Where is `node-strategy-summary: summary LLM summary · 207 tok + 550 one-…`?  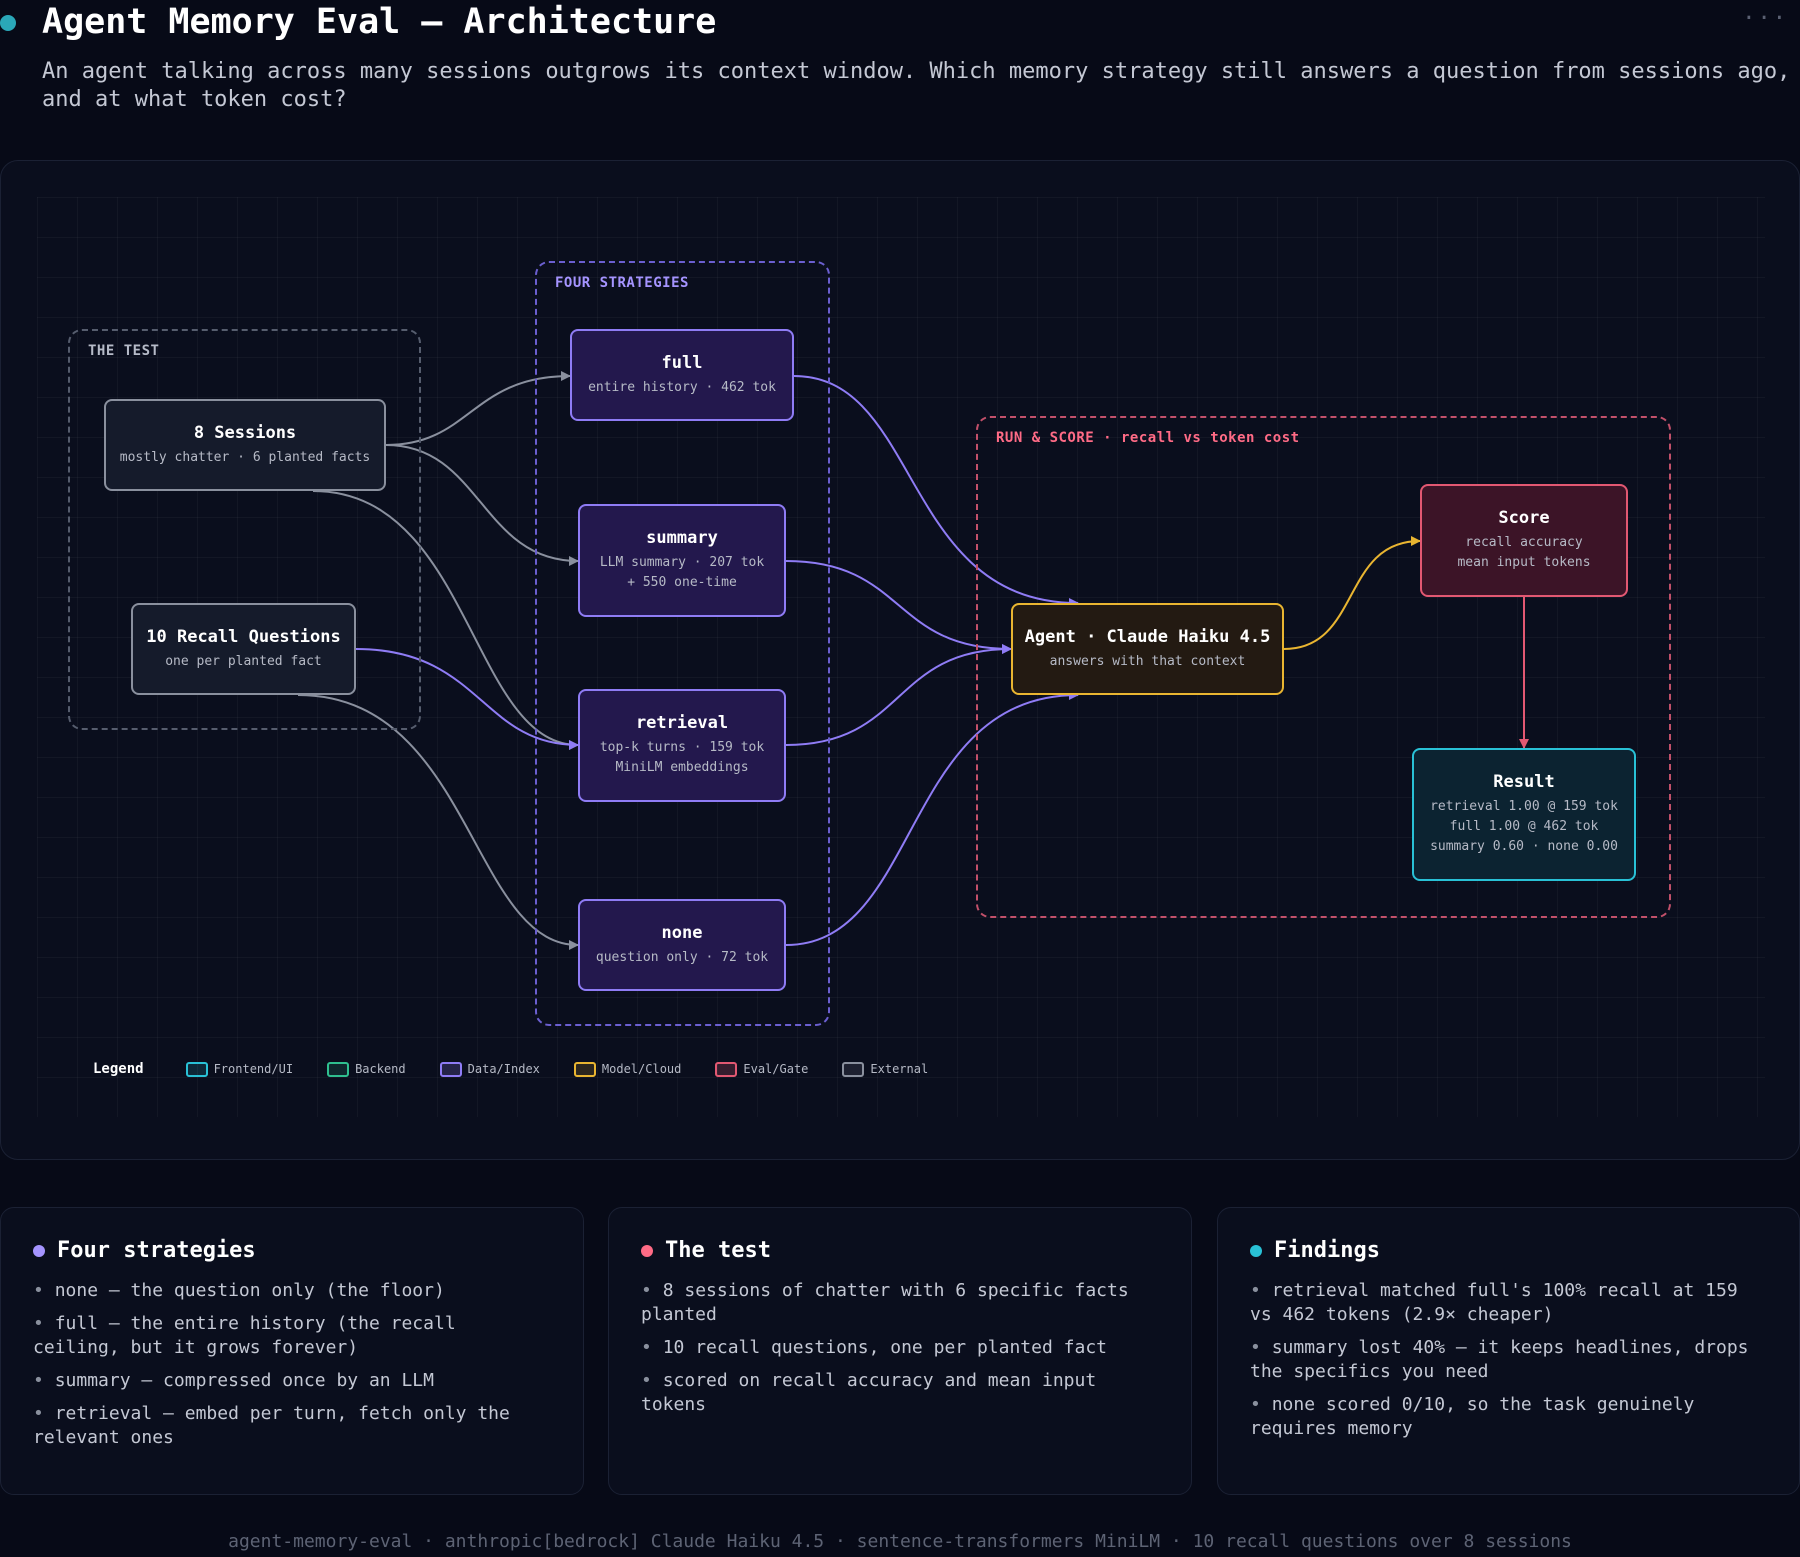
node-strategy-summary: summary LLM summary · 207 tok + 550 one-… is located at coordinates (682, 560).